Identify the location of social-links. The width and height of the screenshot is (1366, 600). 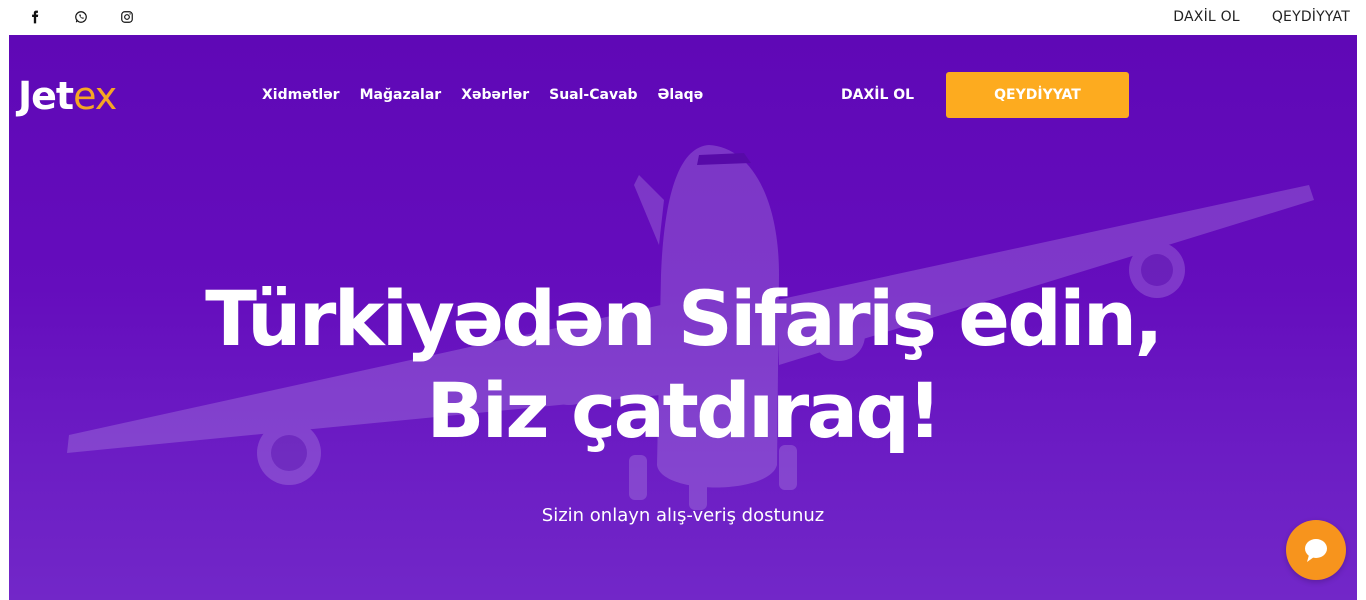
(81, 17).